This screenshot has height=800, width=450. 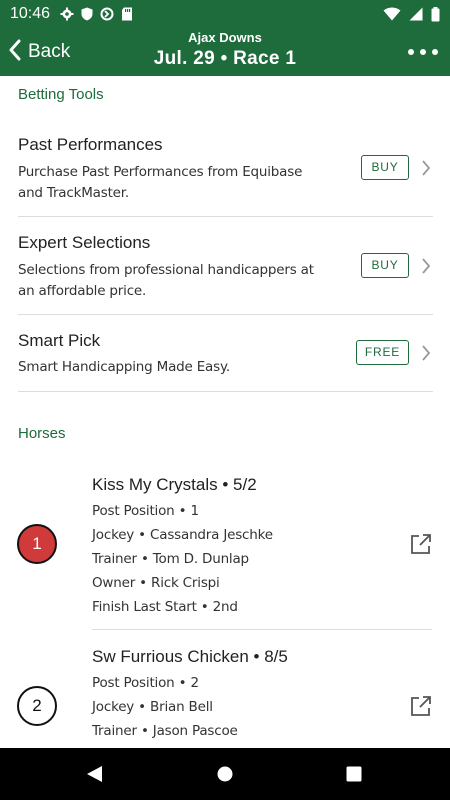 I want to click on battery-icon, so click(x=435, y=13).